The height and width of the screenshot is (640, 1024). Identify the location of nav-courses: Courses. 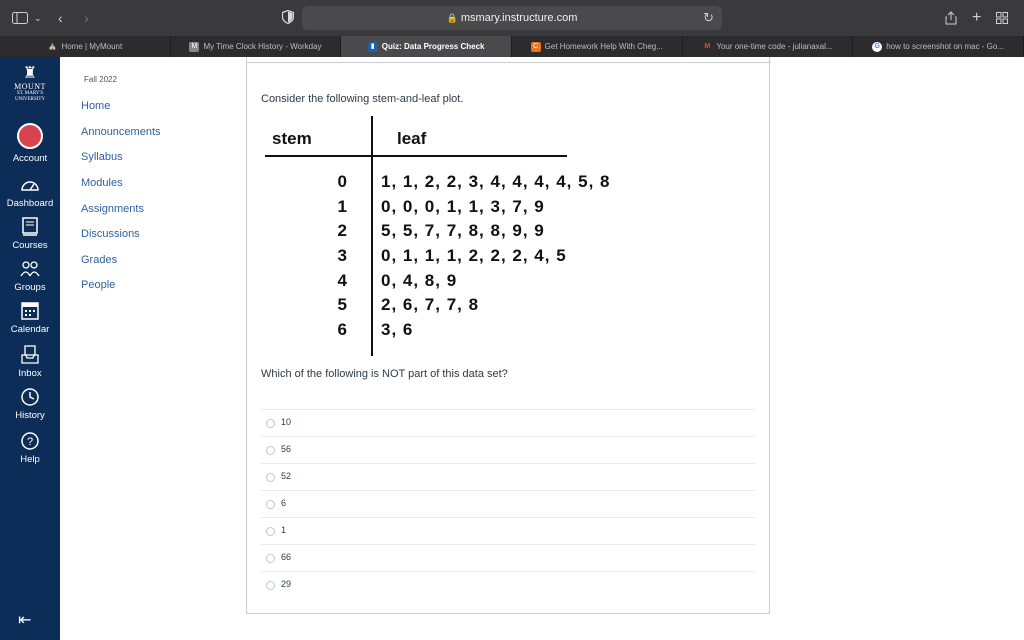
(30, 236).